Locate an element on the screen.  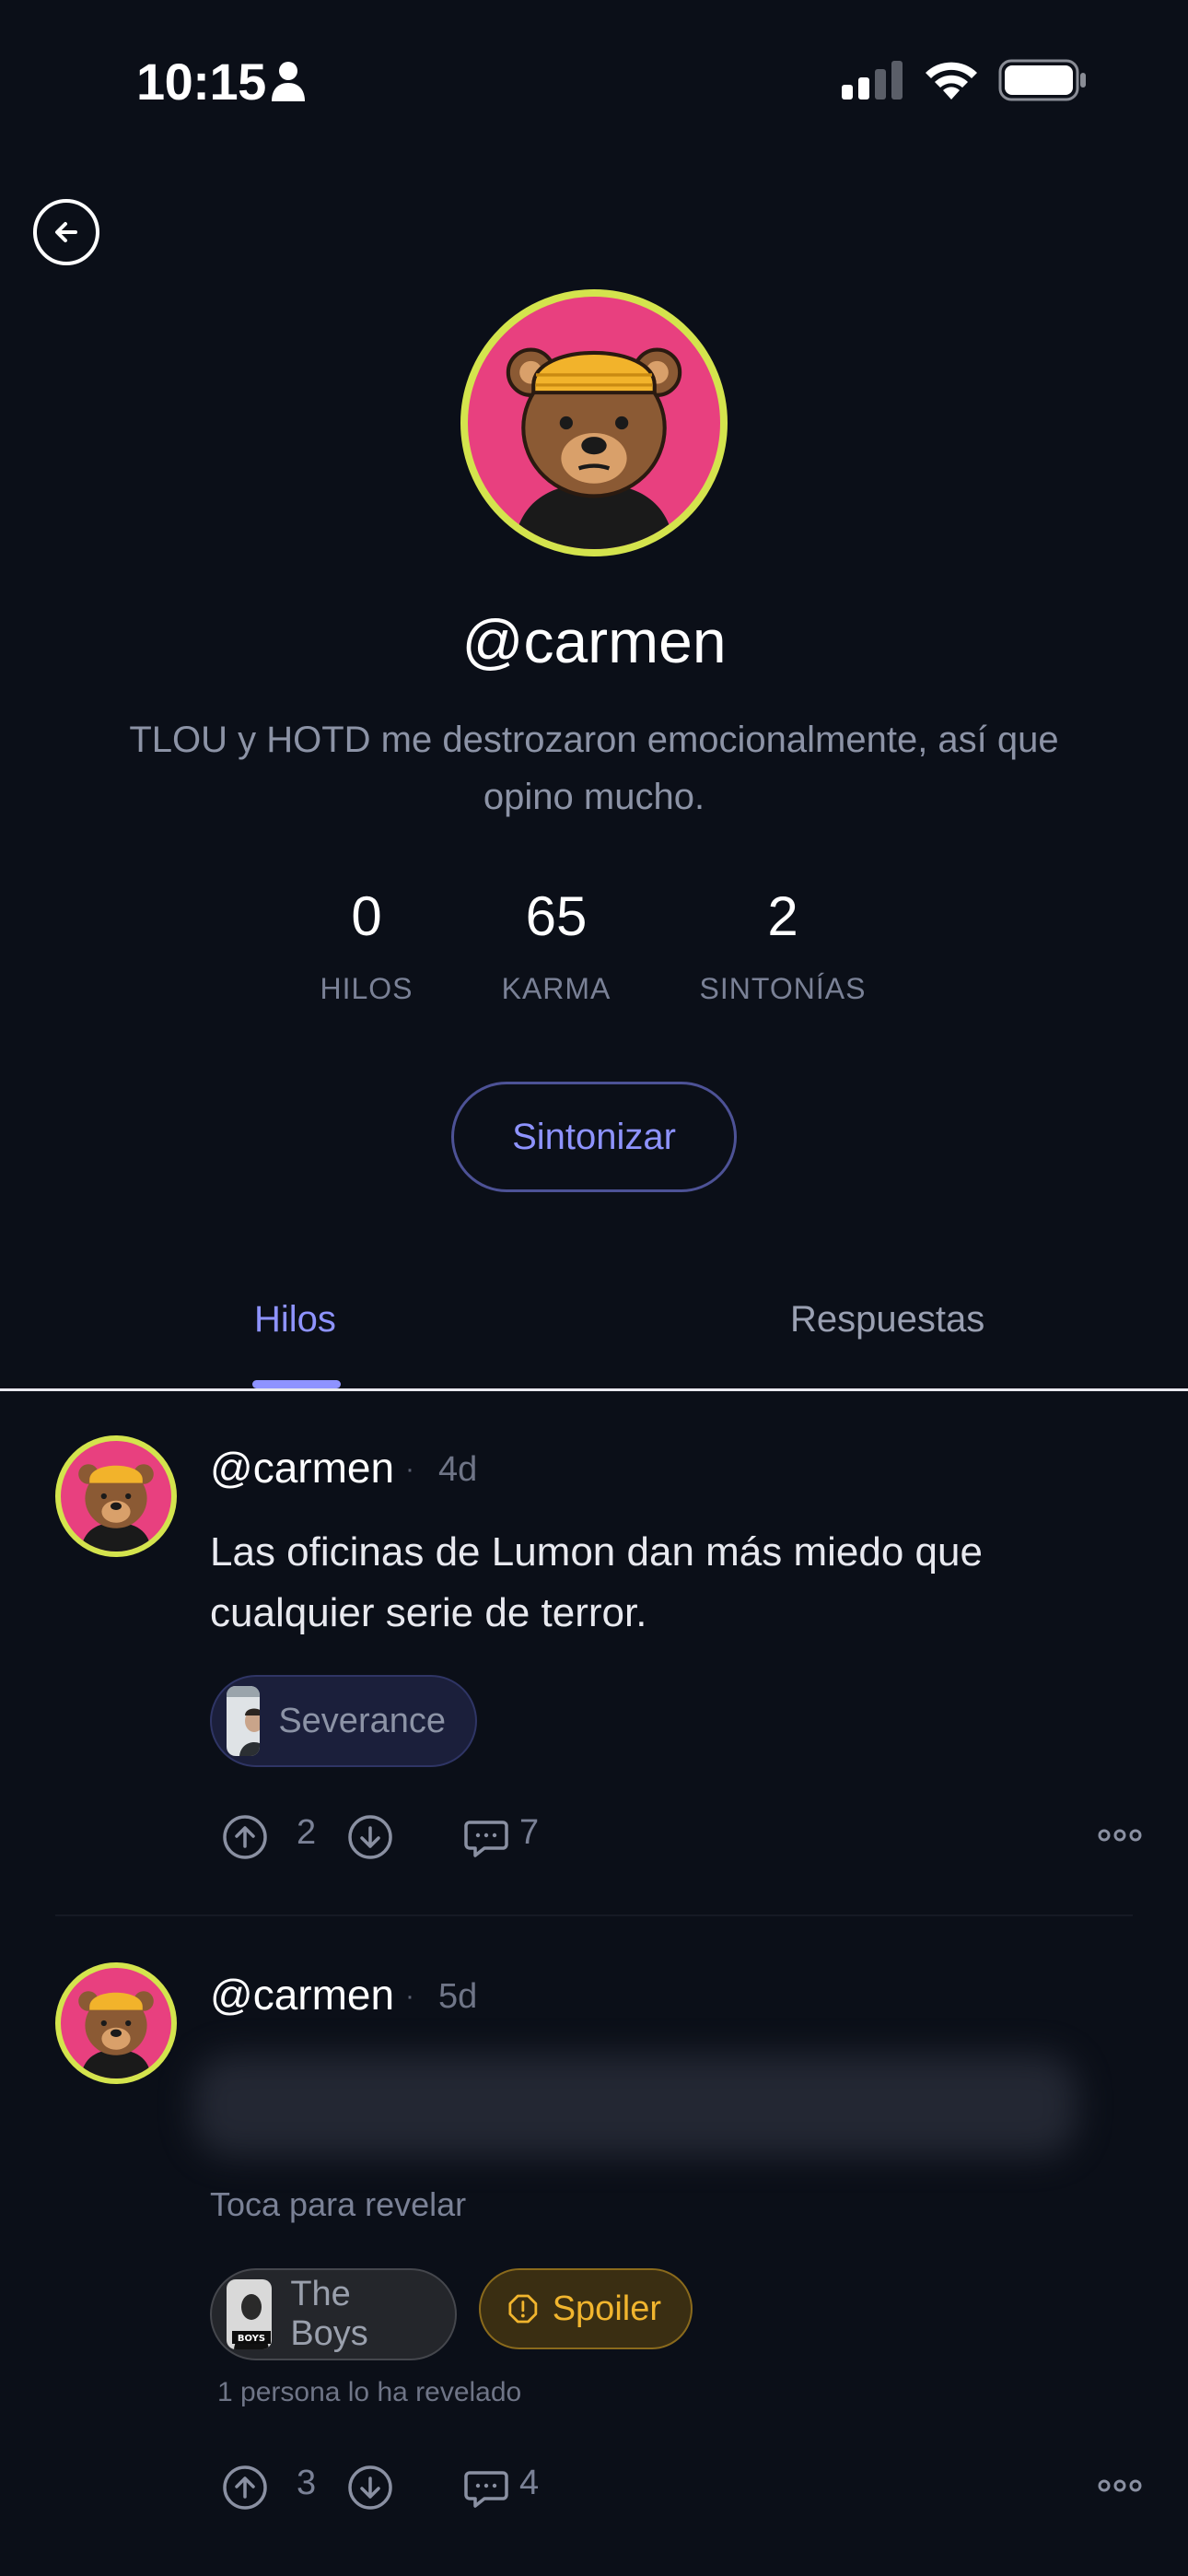
wifi-icon is located at coordinates (951, 81).